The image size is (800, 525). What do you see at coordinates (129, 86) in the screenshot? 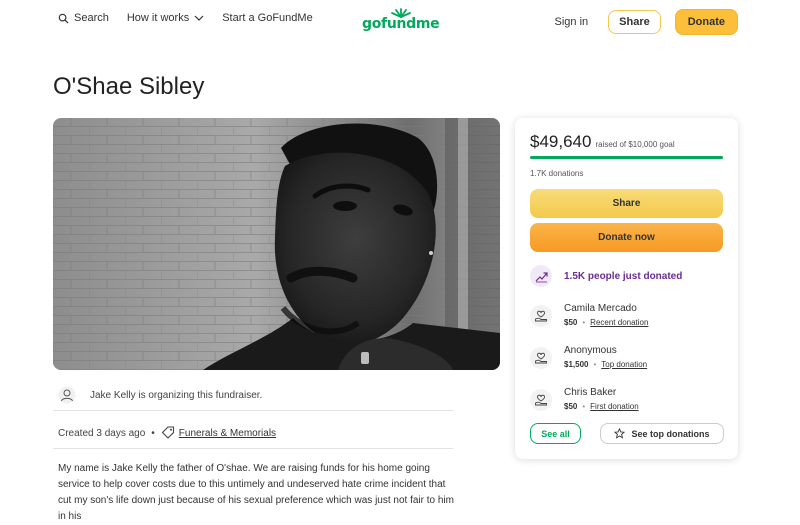
I see `page-title: O'Shae Sibley` at bounding box center [129, 86].